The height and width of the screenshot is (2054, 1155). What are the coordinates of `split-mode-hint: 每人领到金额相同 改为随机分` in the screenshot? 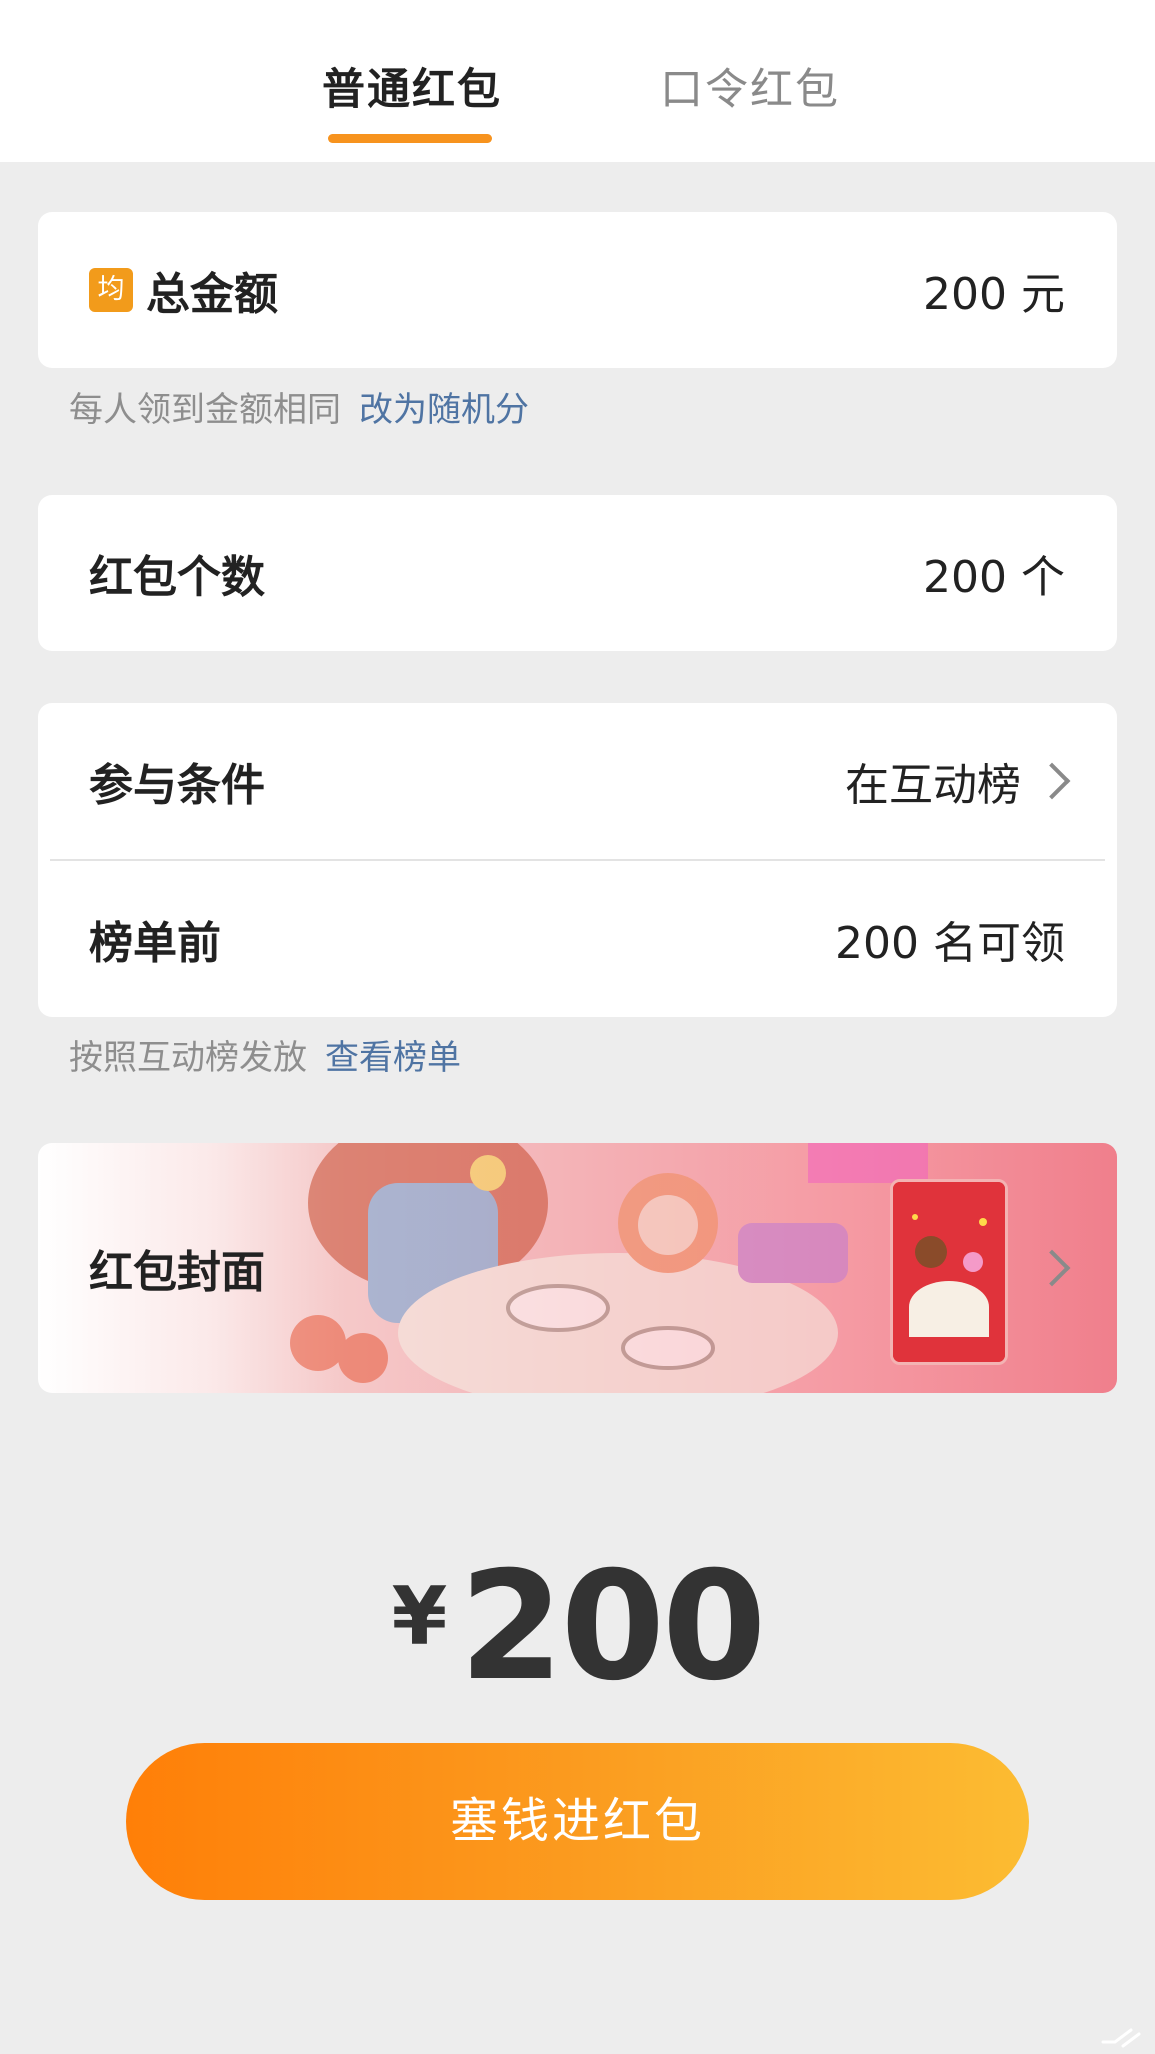 It's located at (299, 406).